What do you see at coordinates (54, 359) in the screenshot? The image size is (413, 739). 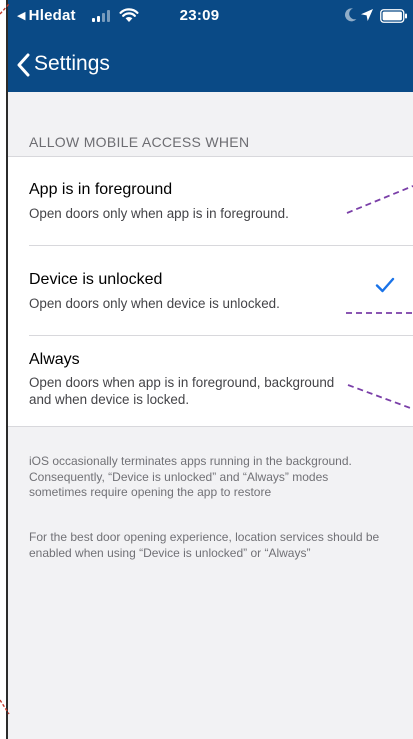 I see `option-title: Always` at bounding box center [54, 359].